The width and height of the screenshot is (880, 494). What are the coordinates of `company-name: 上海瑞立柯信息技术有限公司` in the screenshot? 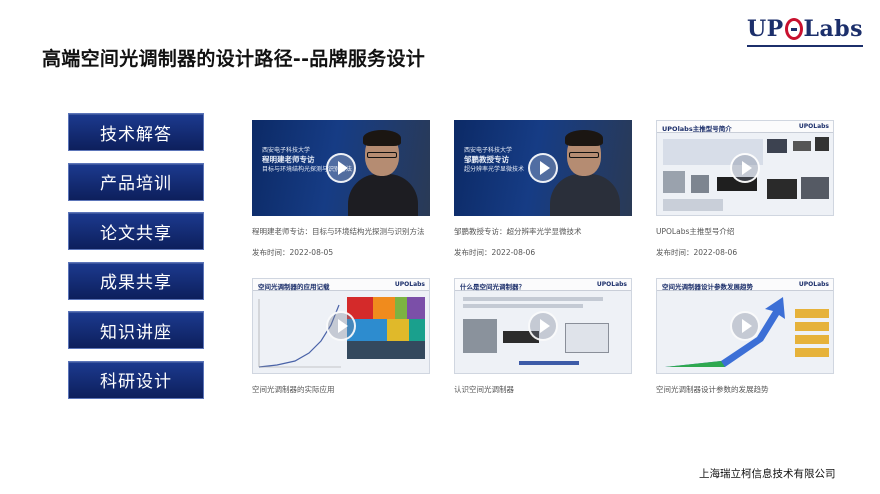 It's located at (767, 474).